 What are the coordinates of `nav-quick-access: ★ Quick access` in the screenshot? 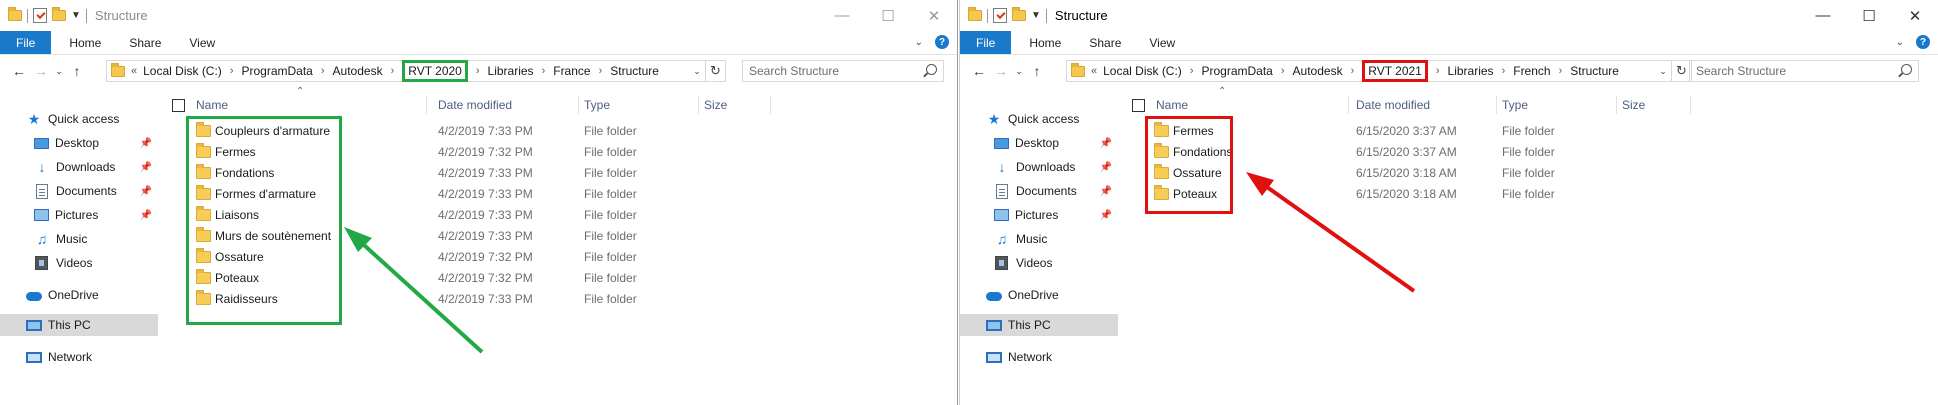 It's located at (1039, 119).